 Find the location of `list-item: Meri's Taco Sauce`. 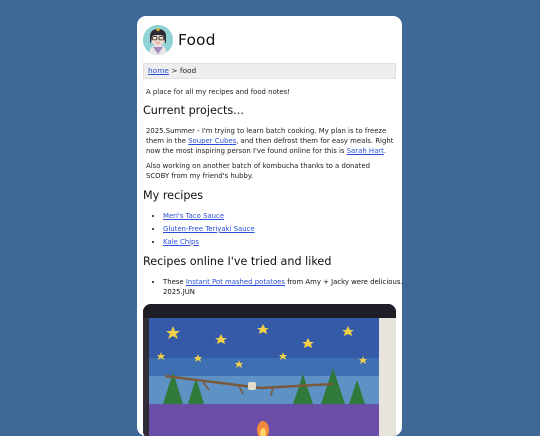

list-item: Meri's Taco Sauce is located at coordinates (282, 216).